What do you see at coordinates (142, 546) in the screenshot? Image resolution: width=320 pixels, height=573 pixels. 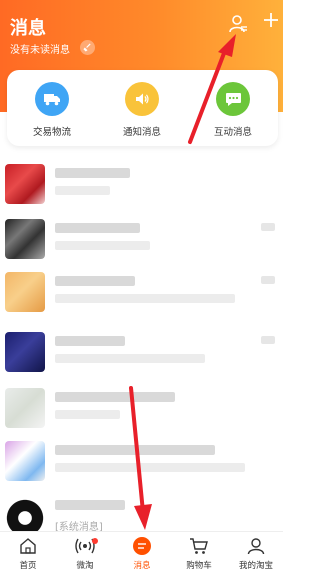 I see `message-icon` at bounding box center [142, 546].